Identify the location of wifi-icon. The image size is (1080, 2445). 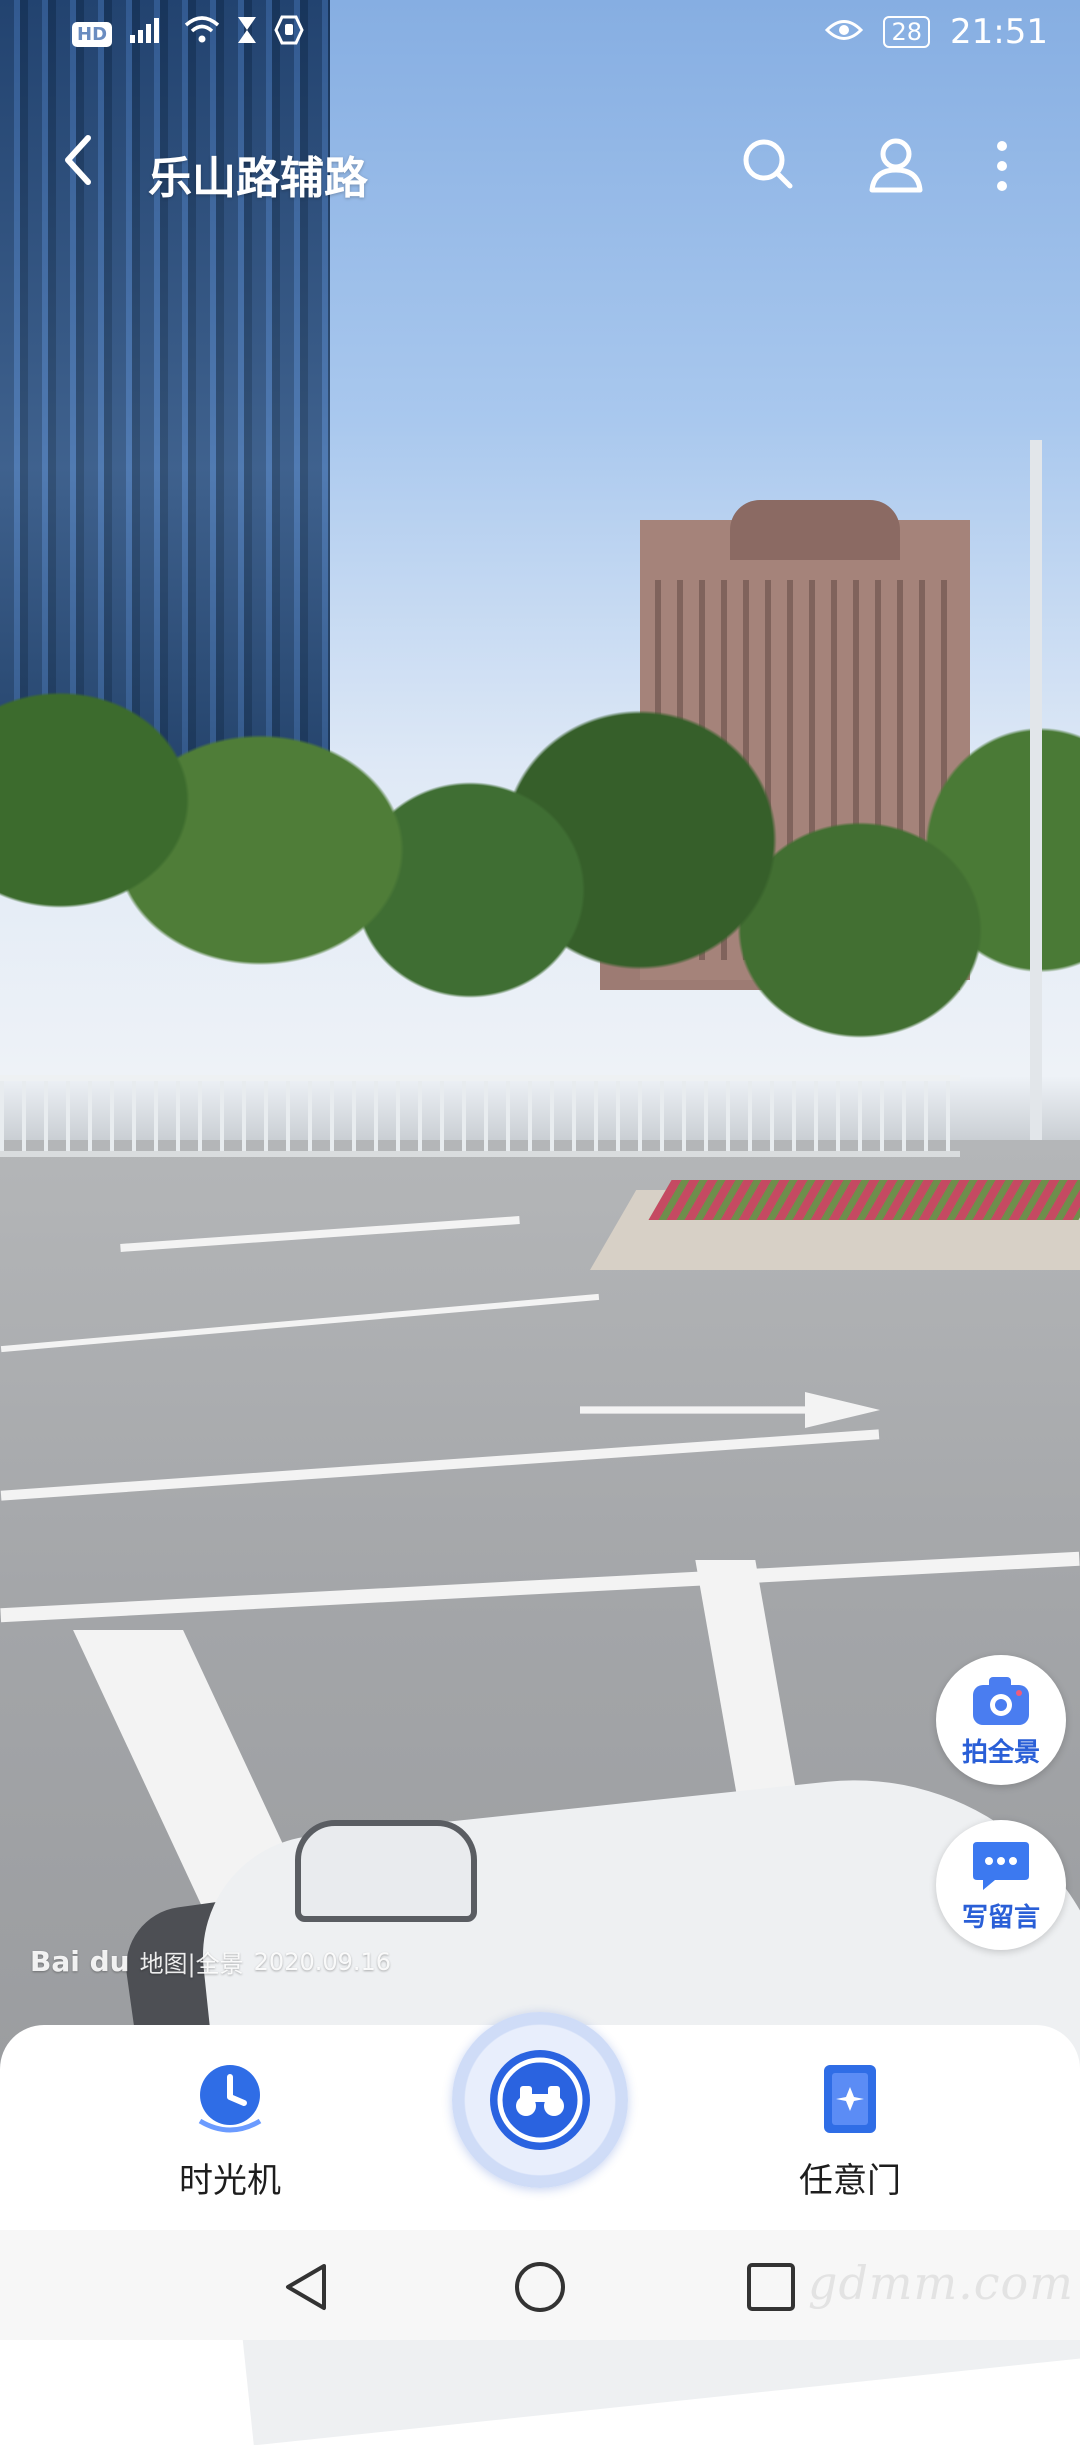
(202, 34).